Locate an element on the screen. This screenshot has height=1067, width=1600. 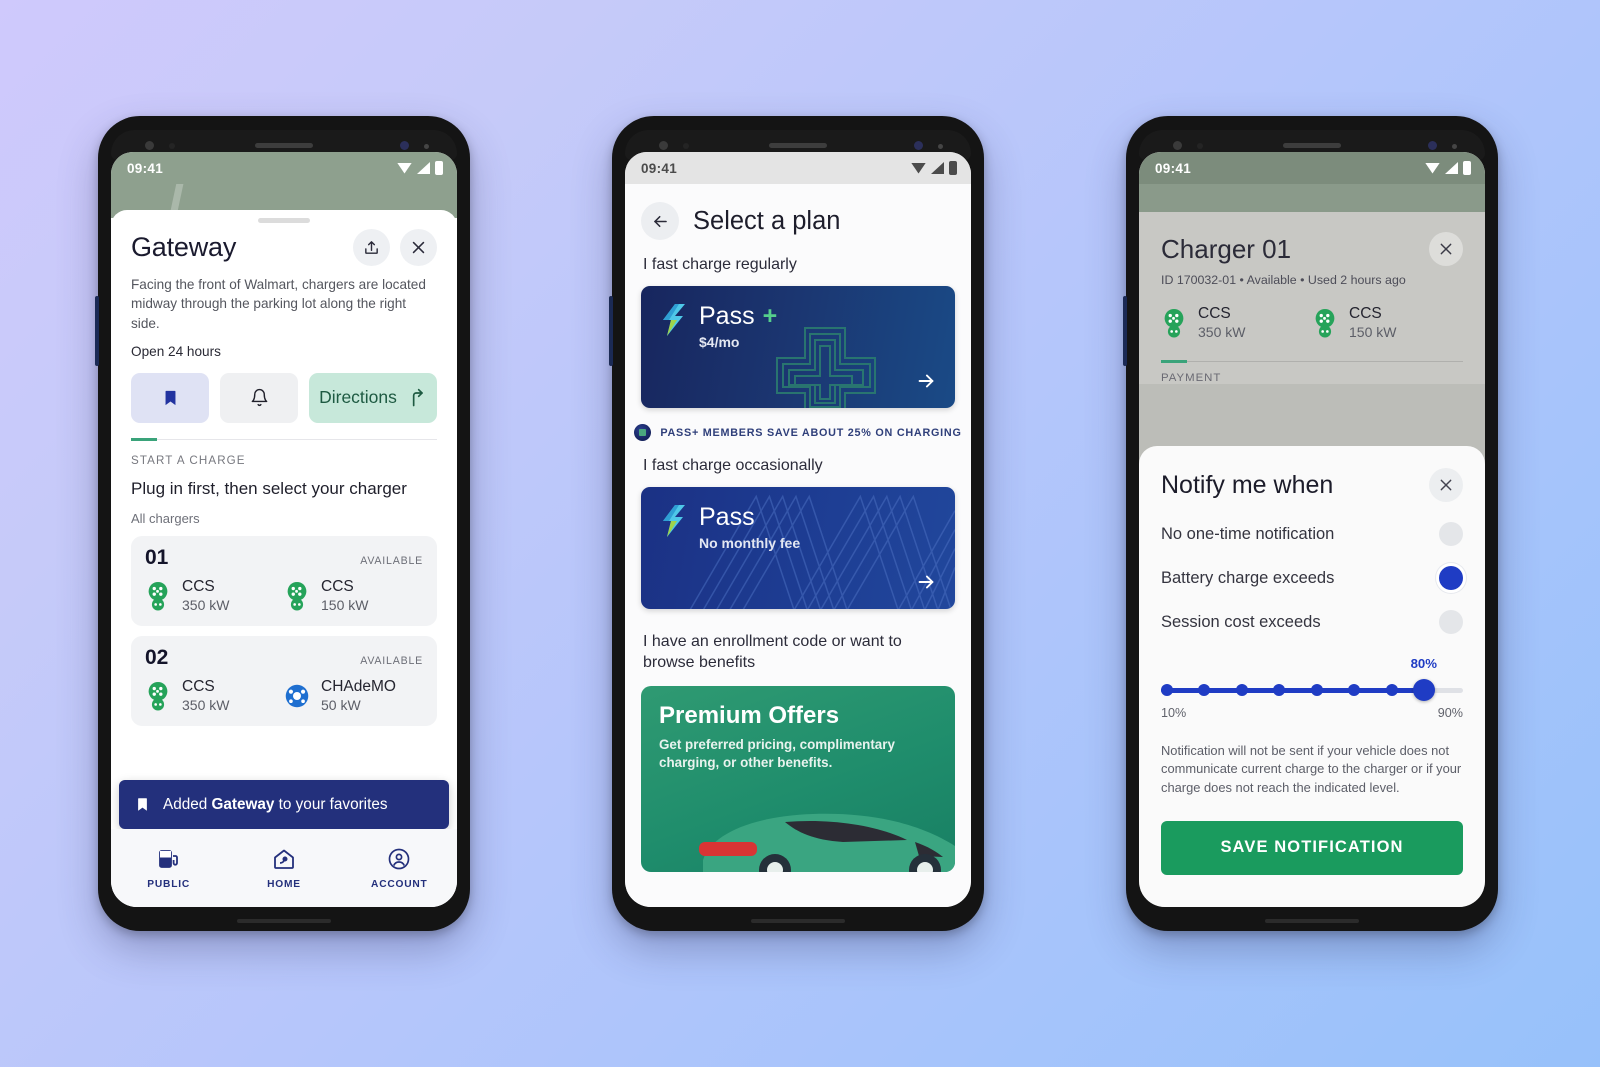
start-charge-eyebrow: START A CHARGE is located at coordinates (188, 460).